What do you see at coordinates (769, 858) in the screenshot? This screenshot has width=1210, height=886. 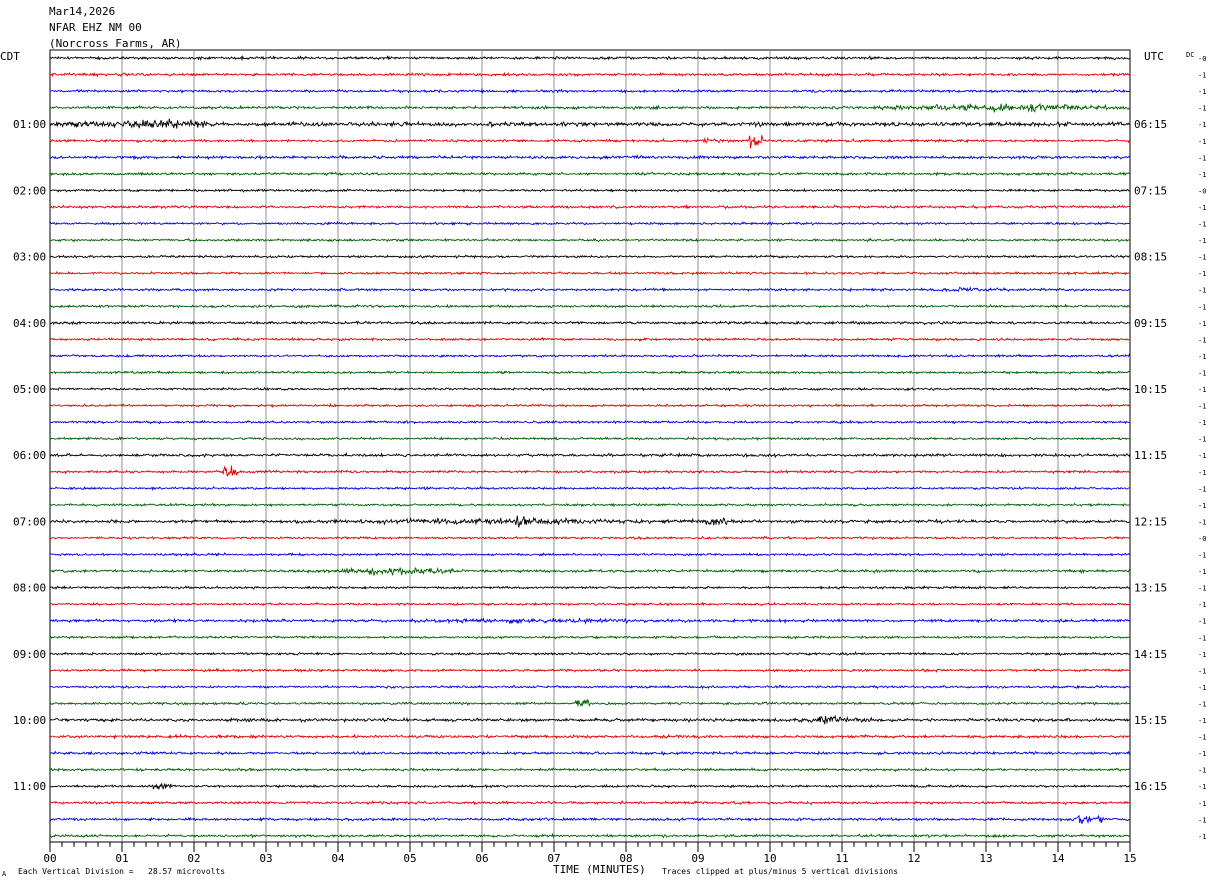 I see `x-tick-label: 10` at bounding box center [769, 858].